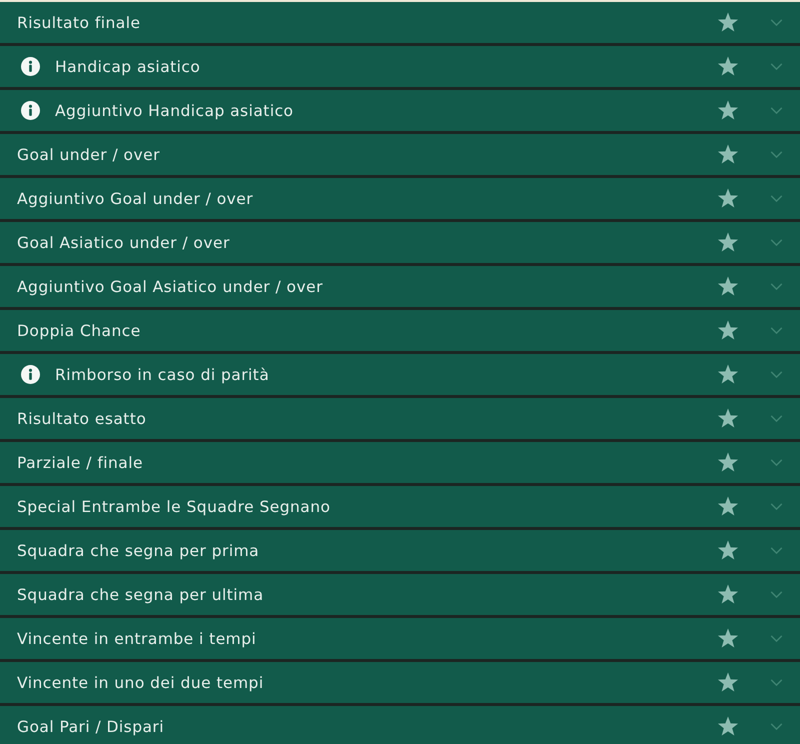 Image resolution: width=800 pixels, height=744 pixels. I want to click on market-row: Goal Asiatico under / over, so click(400, 244).